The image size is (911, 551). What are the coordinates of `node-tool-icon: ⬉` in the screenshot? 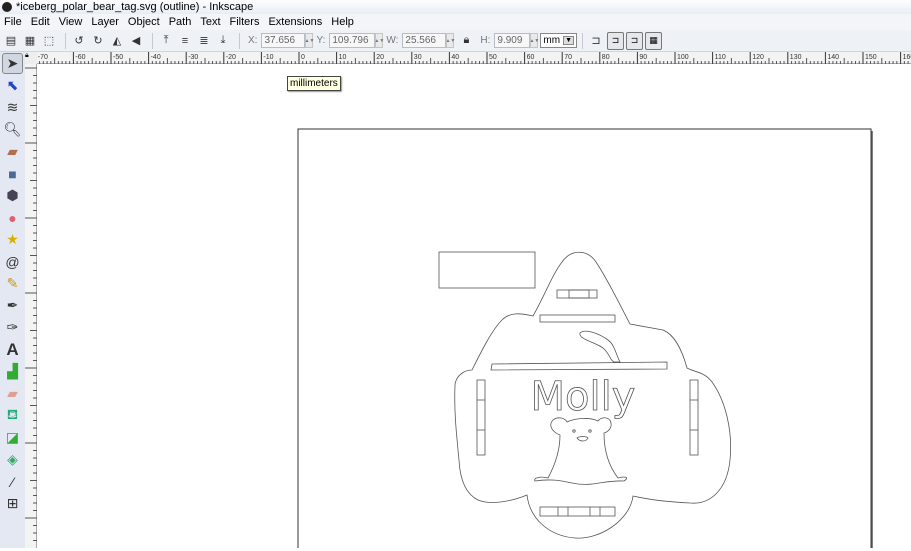 It's located at (12, 85).